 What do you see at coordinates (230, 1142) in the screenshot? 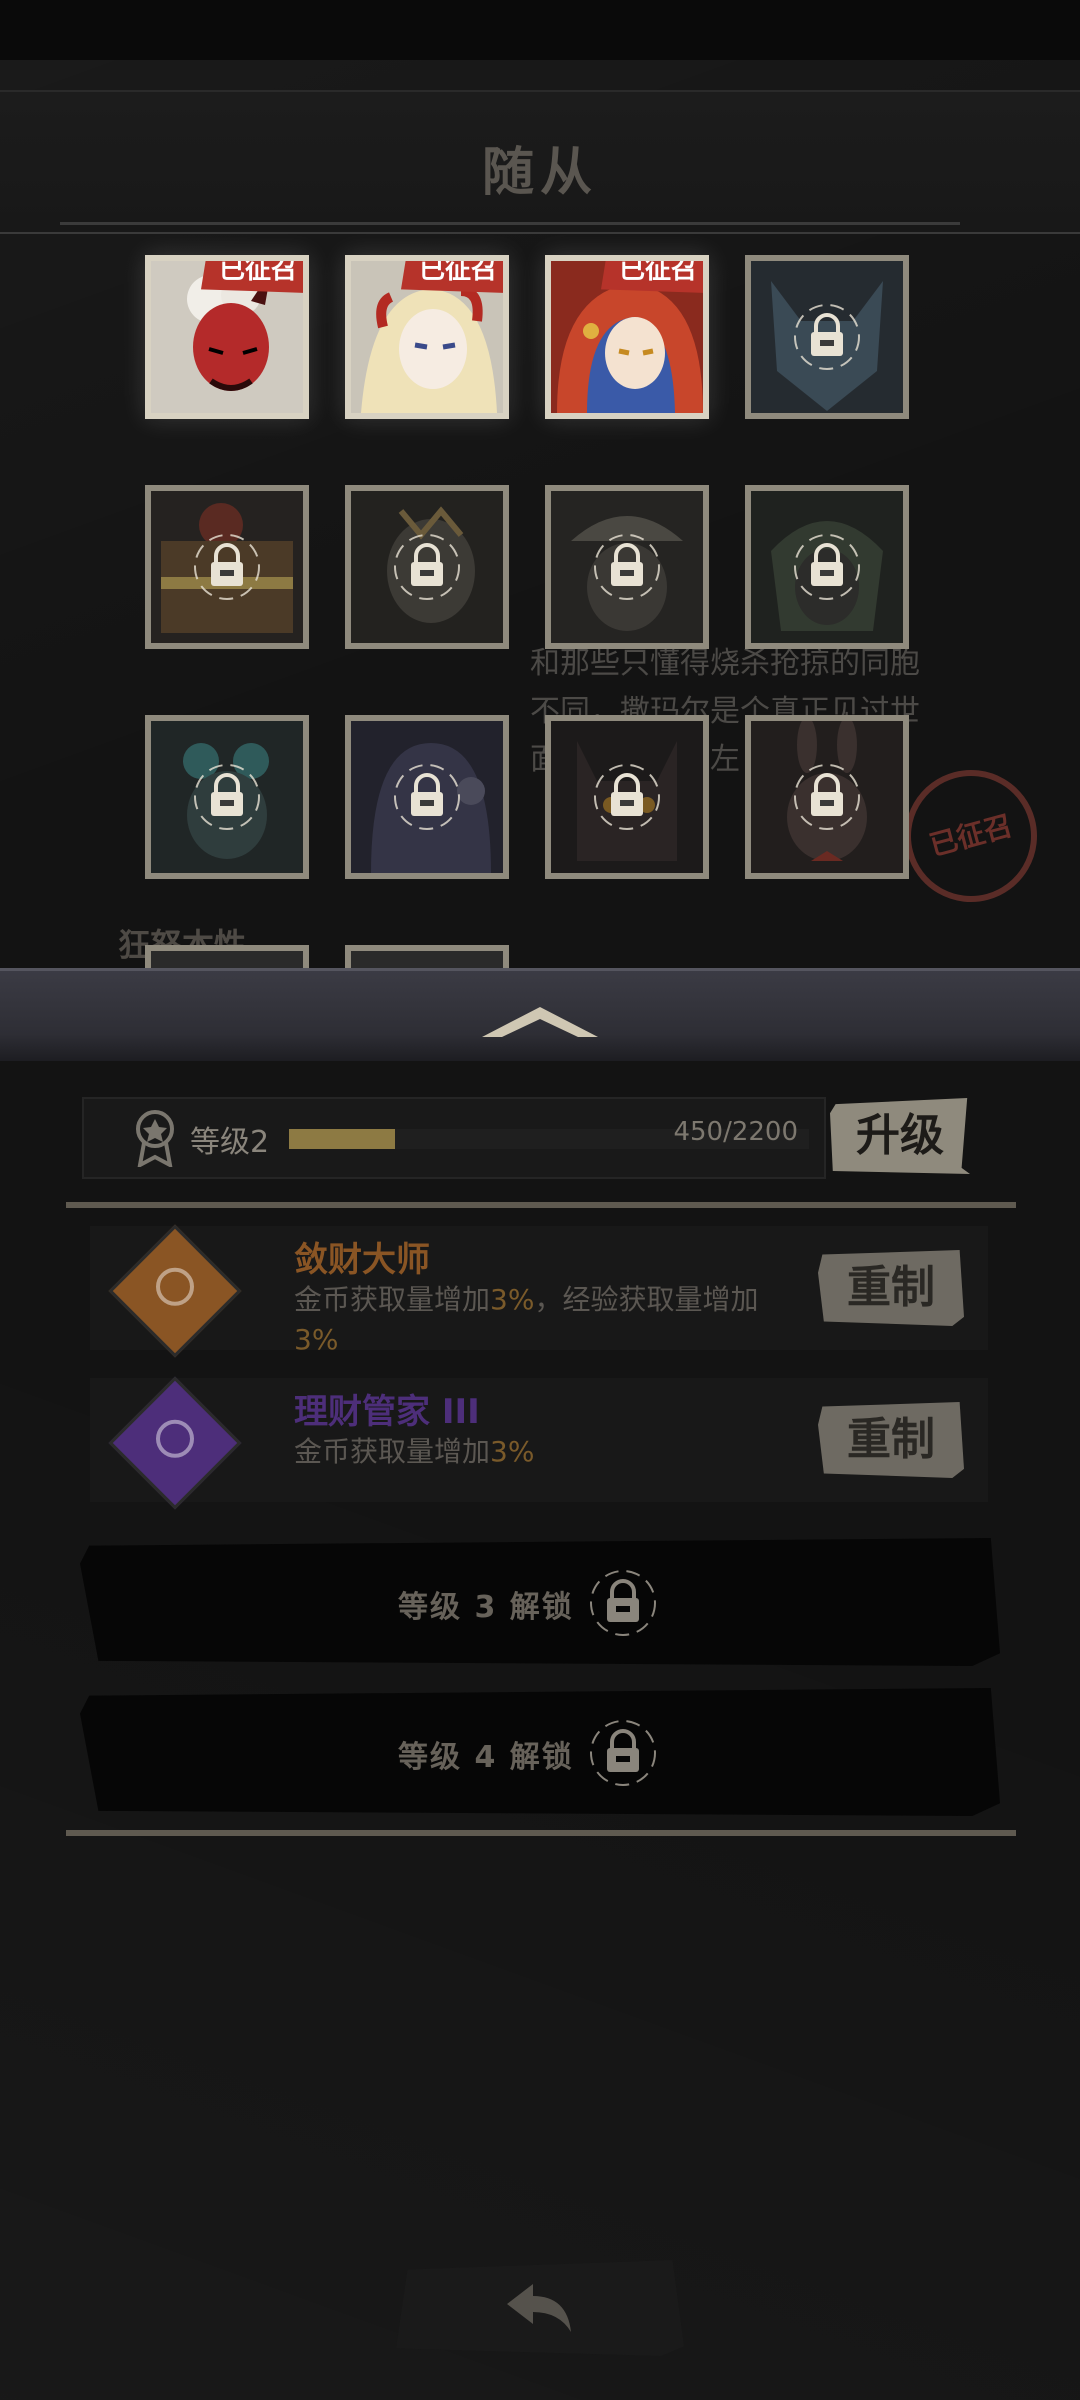
I see `level-label: 等级2` at bounding box center [230, 1142].